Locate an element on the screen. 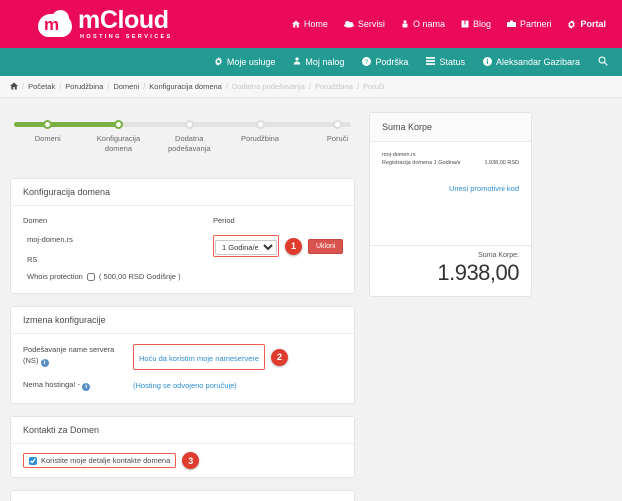  use-my-contact-details-row: Koristite moje detalje kontakte domena is located at coordinates (100, 460).